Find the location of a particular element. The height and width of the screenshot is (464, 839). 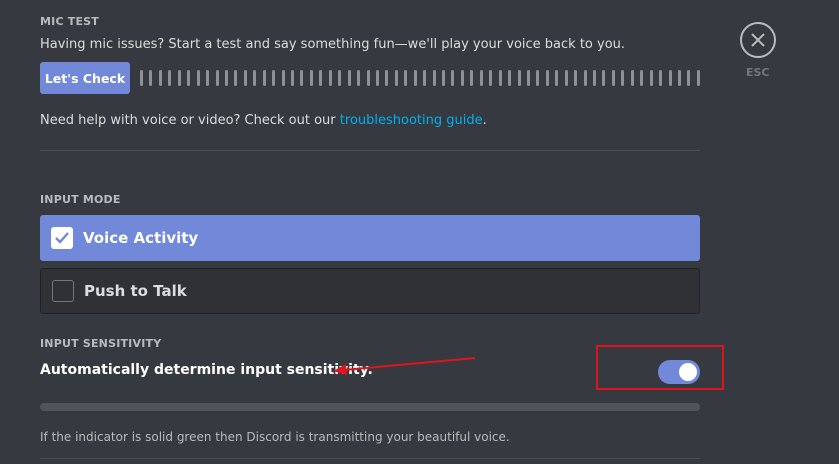

help-suffix: . is located at coordinates (484, 120).